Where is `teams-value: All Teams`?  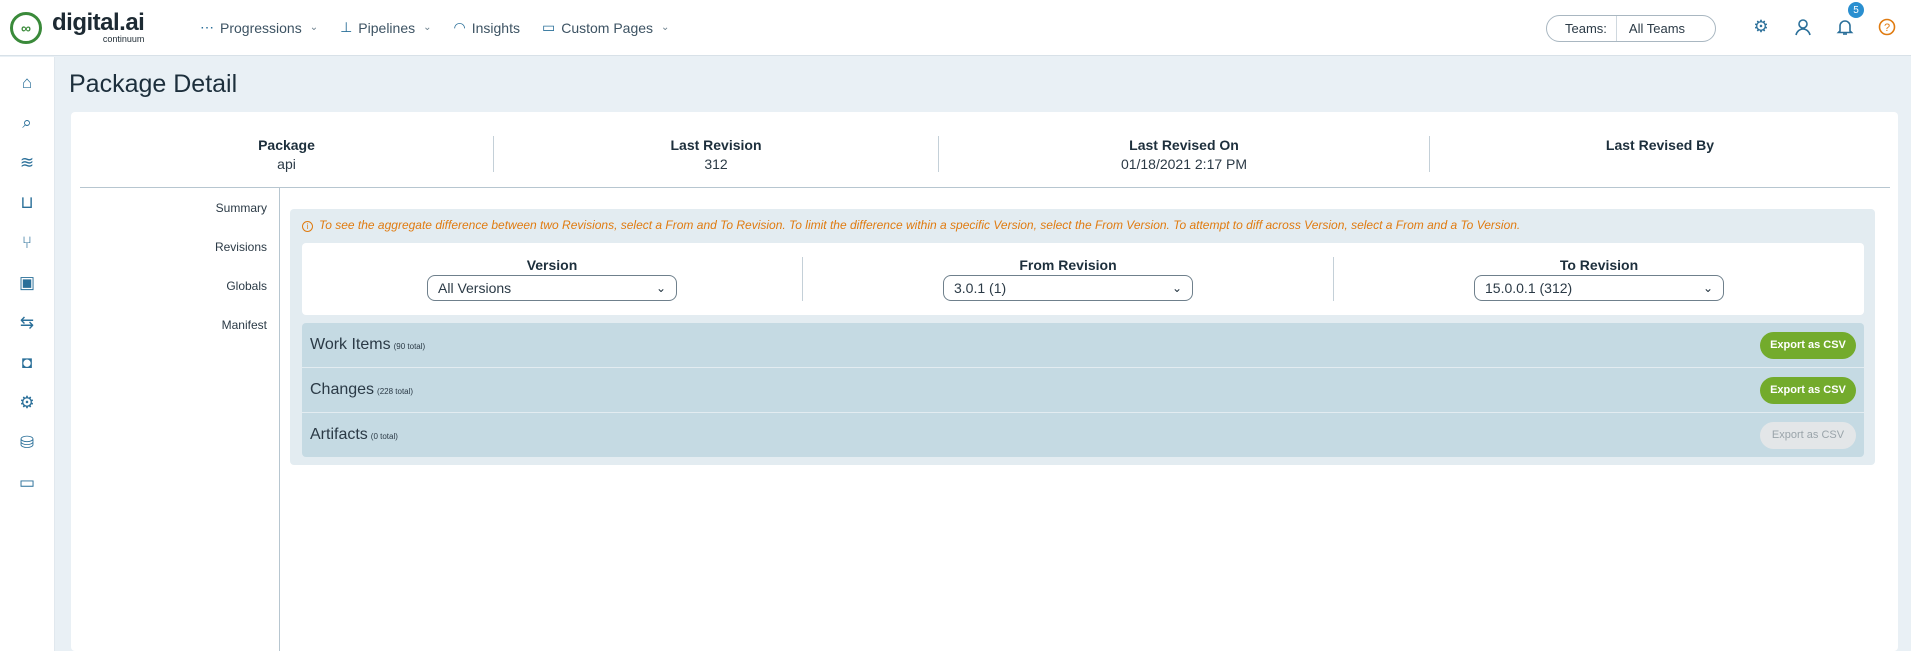
teams-value: All Teams is located at coordinates (1657, 28).